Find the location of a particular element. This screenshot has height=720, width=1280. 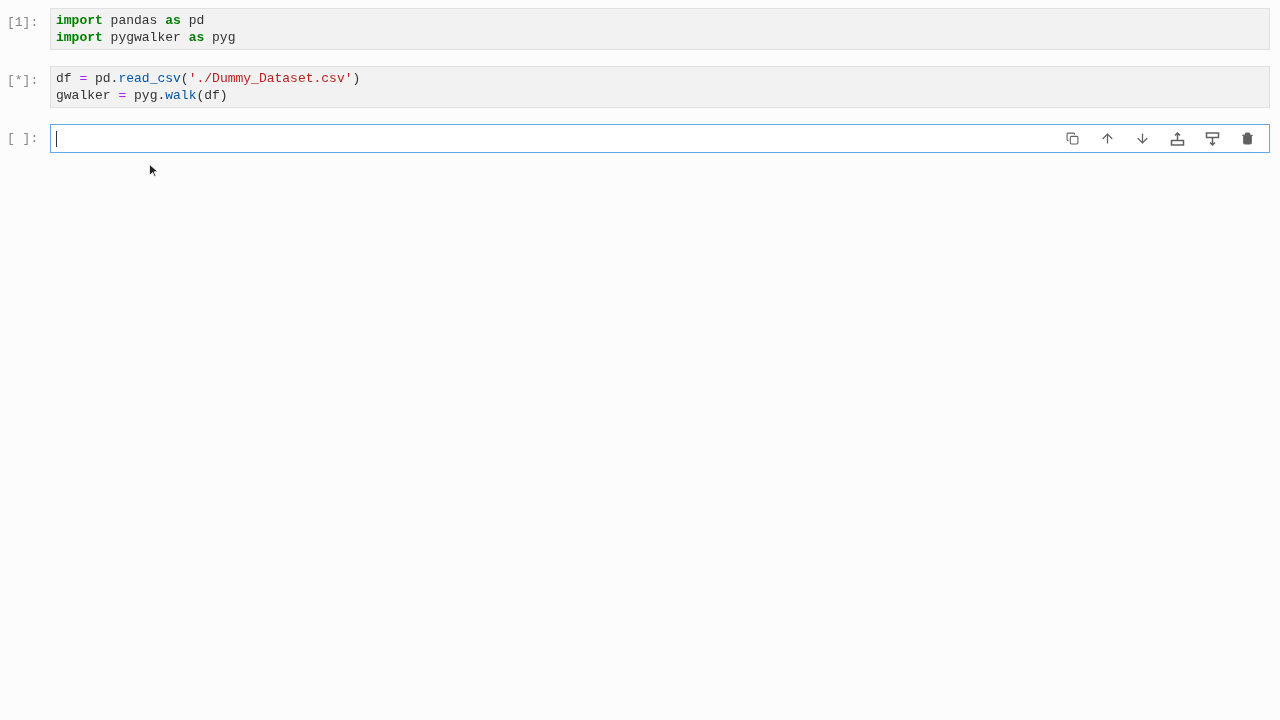

active-code-cell is located at coordinates (660, 138).